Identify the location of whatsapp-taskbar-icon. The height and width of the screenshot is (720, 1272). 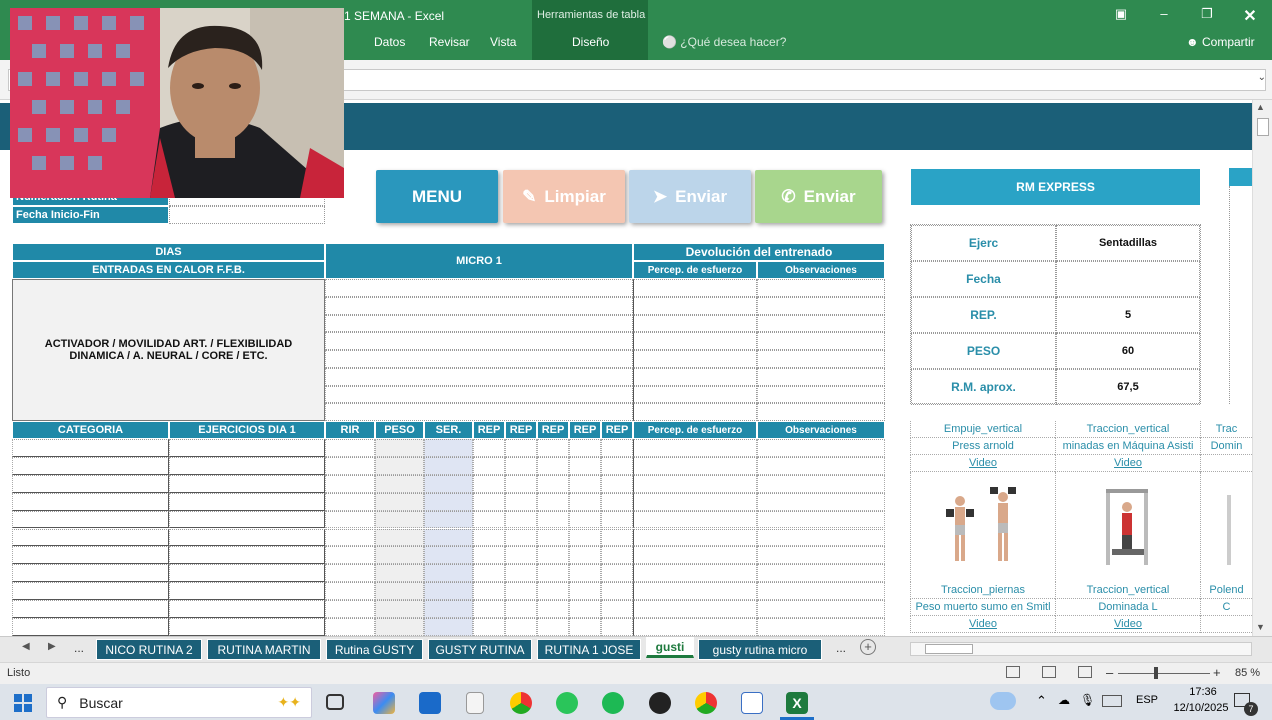
(567, 703).